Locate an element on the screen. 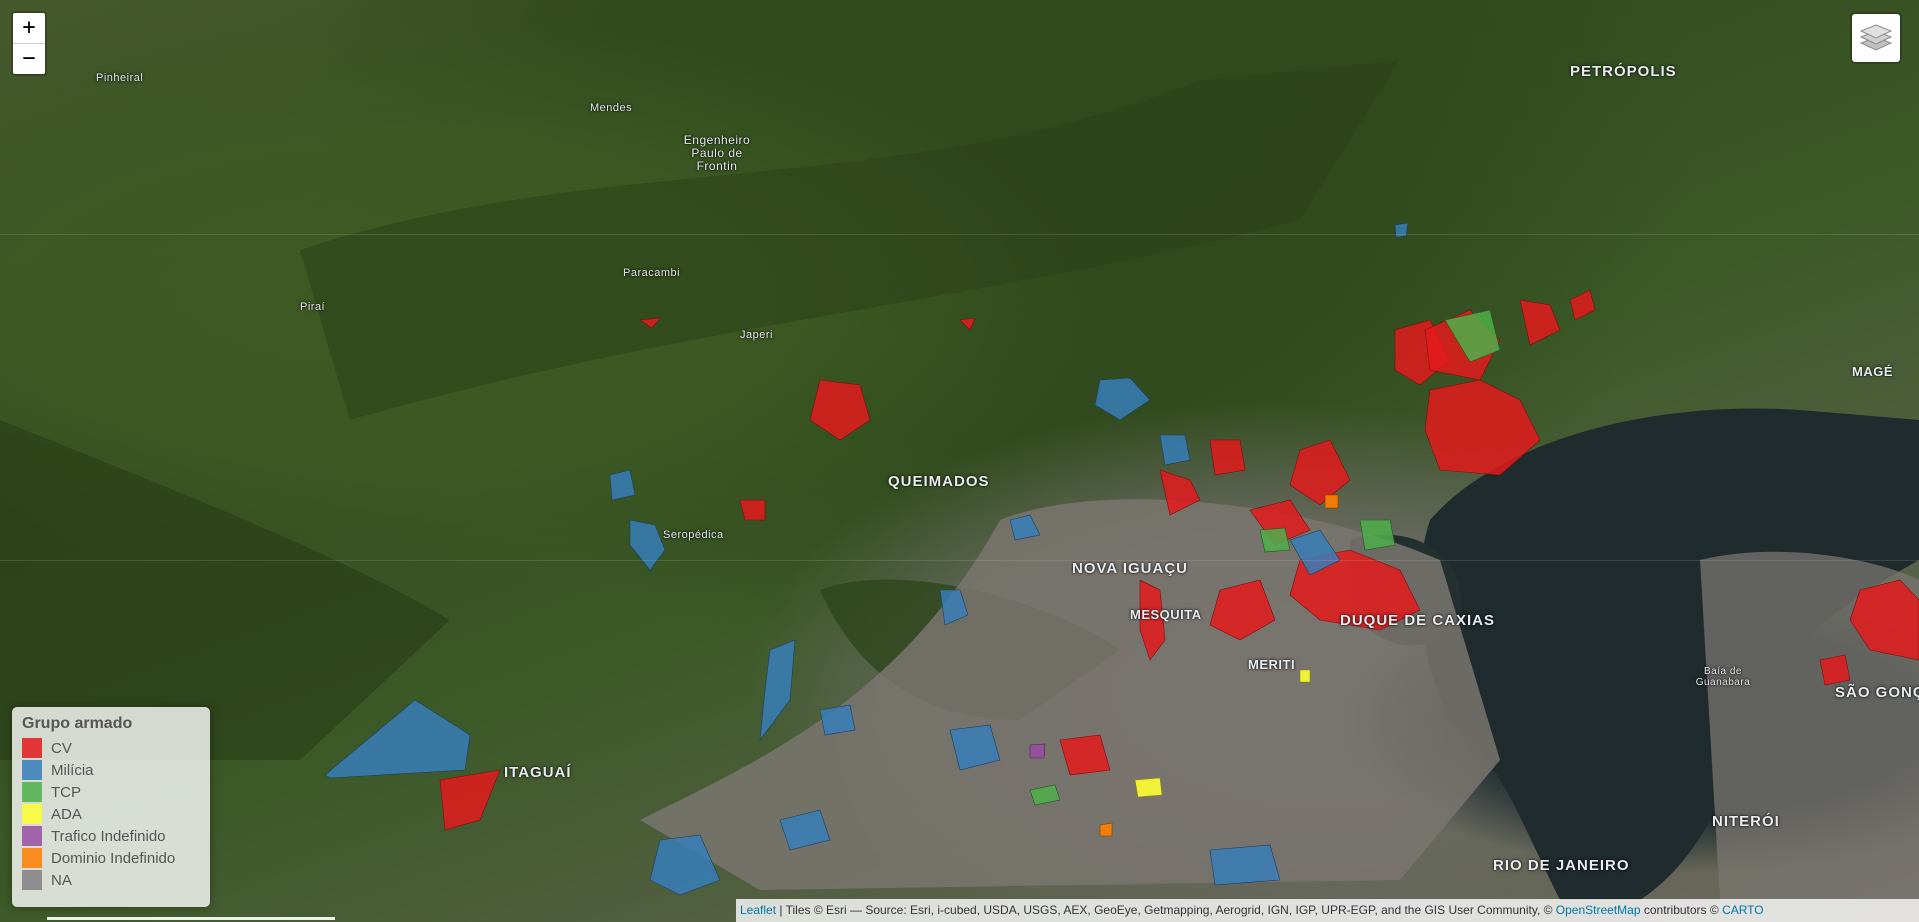 The image size is (1919, 922). legend-item: Milícia is located at coordinates (111, 770).